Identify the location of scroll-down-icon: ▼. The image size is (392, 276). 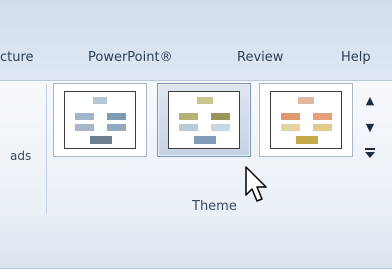
(370, 128).